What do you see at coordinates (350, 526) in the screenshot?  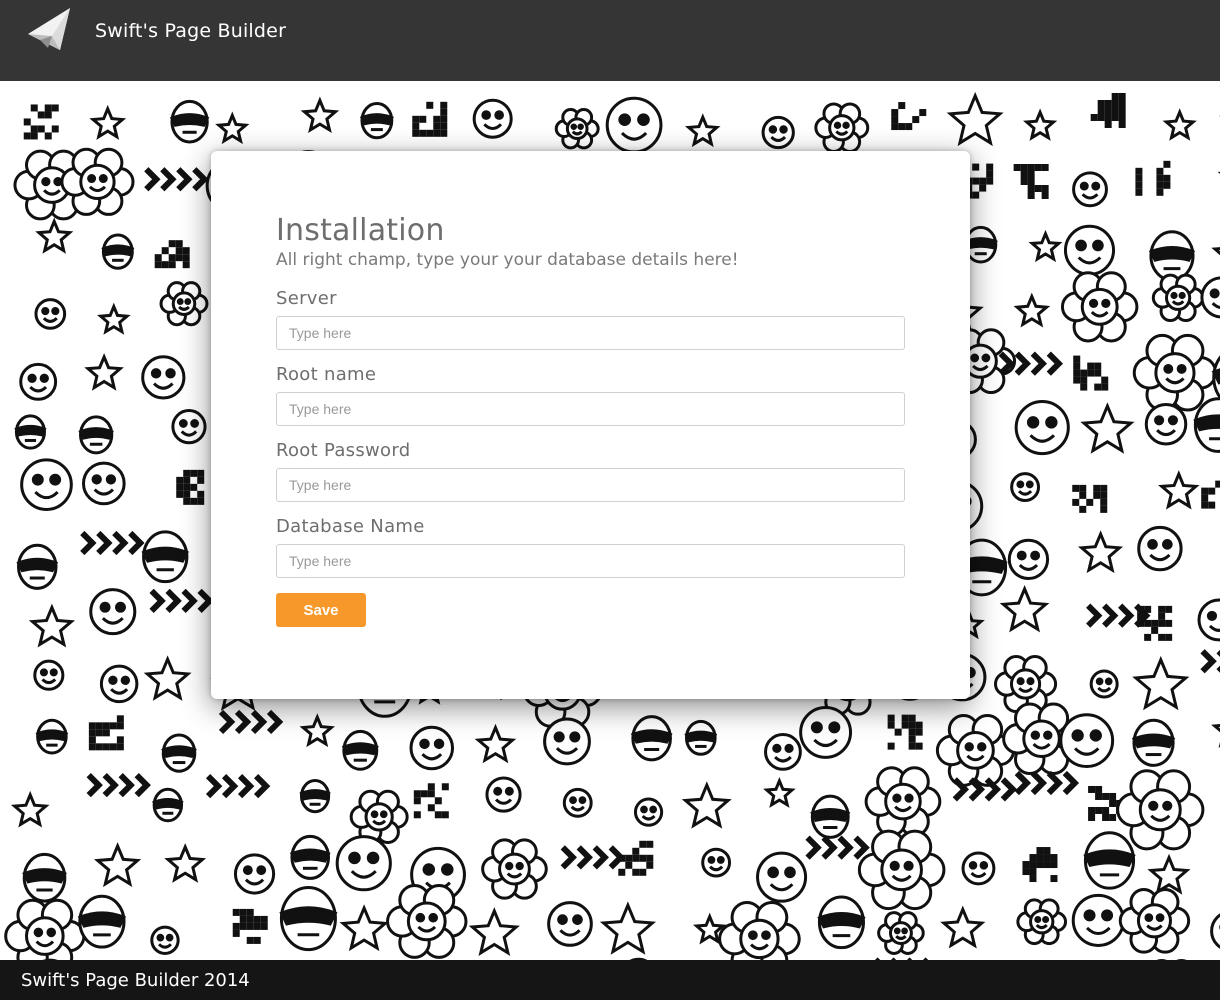 I see `database-name-label: Database Name` at bounding box center [350, 526].